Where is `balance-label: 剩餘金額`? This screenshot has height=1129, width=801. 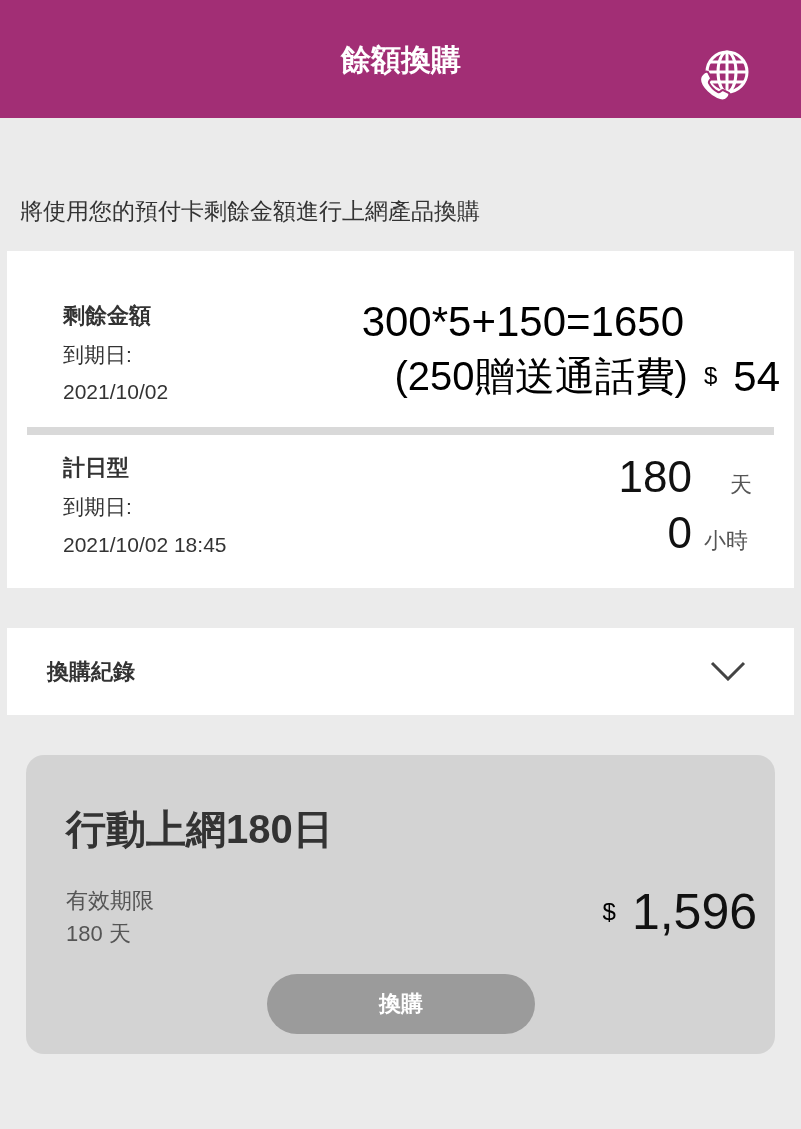 balance-label: 剩餘金額 is located at coordinates (107, 315).